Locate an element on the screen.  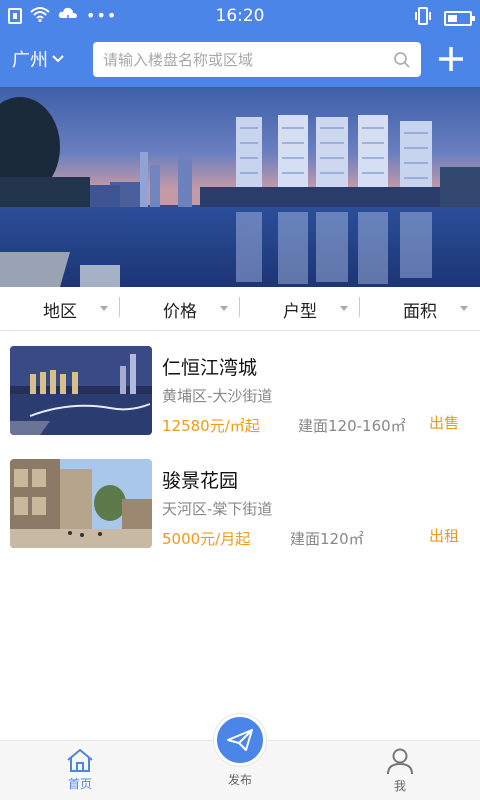
list-item: 骏景花园 天河区-棠下街道 5000元/月起 建面120㎡ 出租 is located at coordinates (240, 500).